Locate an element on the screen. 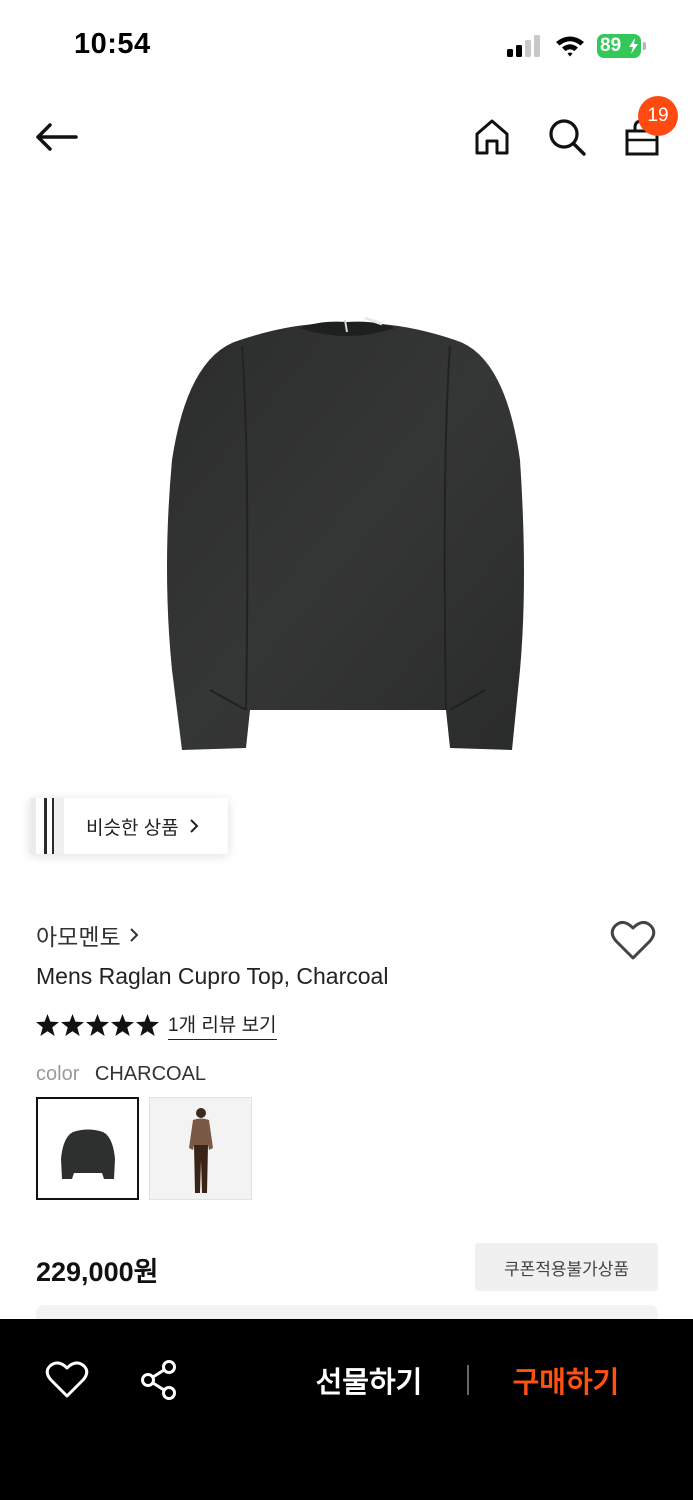 The image size is (693, 1500). cellular-signal-icon is located at coordinates (523, 46).